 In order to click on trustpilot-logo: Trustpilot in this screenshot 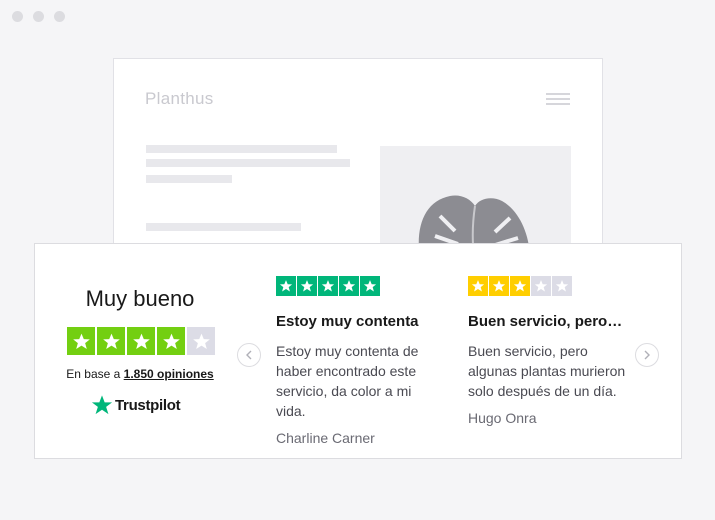, I will do `click(136, 405)`.